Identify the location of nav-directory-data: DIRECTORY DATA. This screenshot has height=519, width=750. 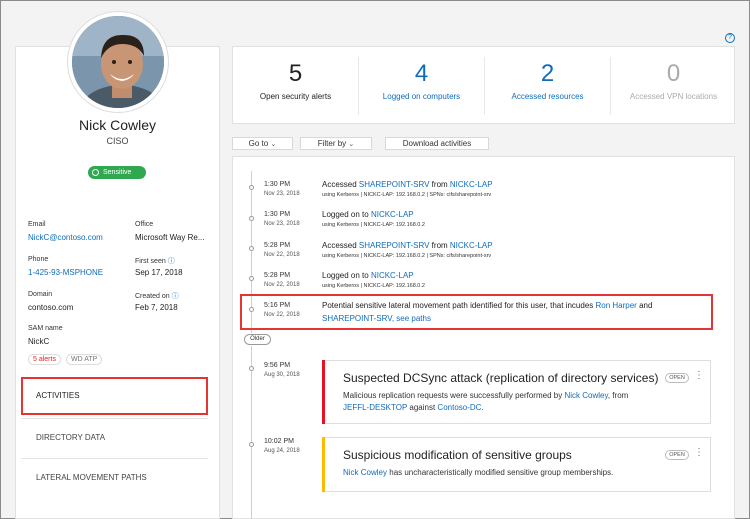
(114, 438).